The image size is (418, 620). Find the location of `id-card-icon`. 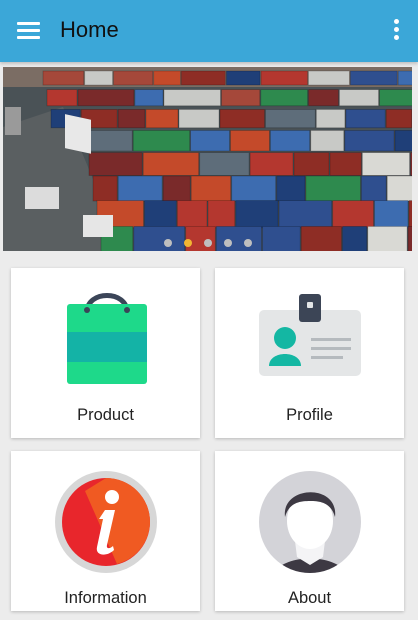

id-card-icon is located at coordinates (310, 335).